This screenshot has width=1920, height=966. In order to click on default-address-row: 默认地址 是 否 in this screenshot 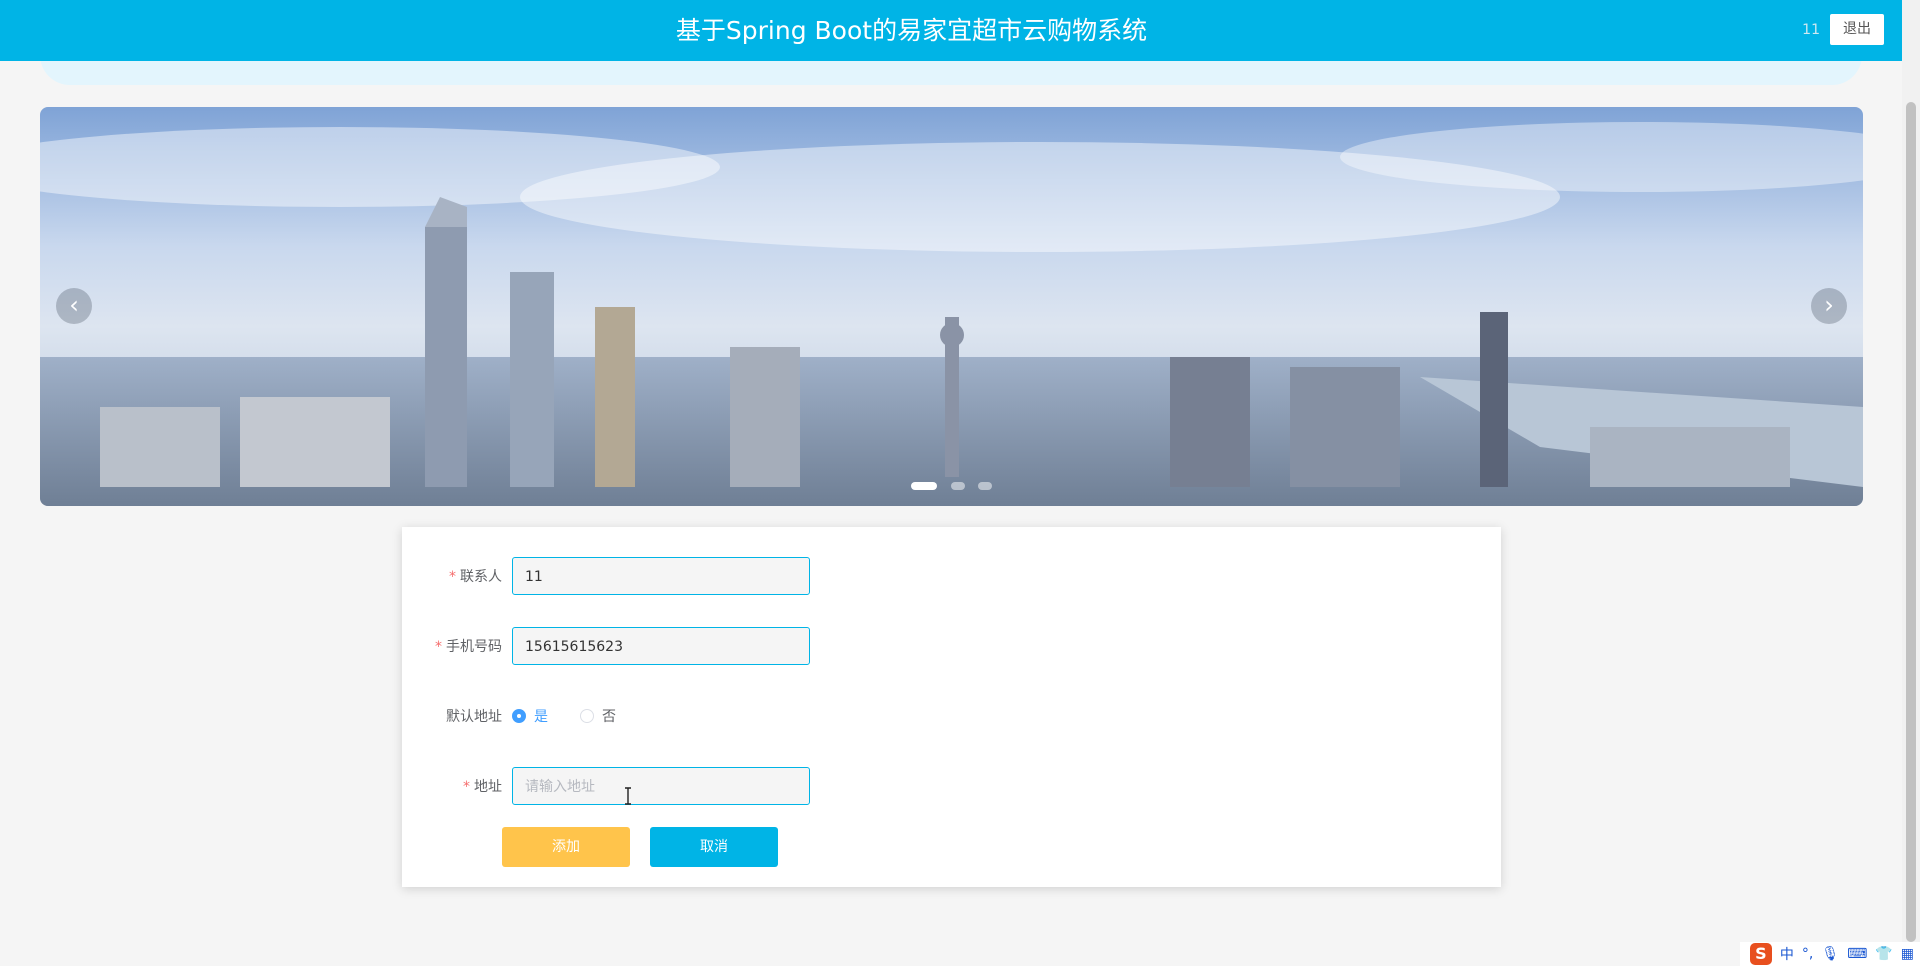, I will do `click(951, 717)`.